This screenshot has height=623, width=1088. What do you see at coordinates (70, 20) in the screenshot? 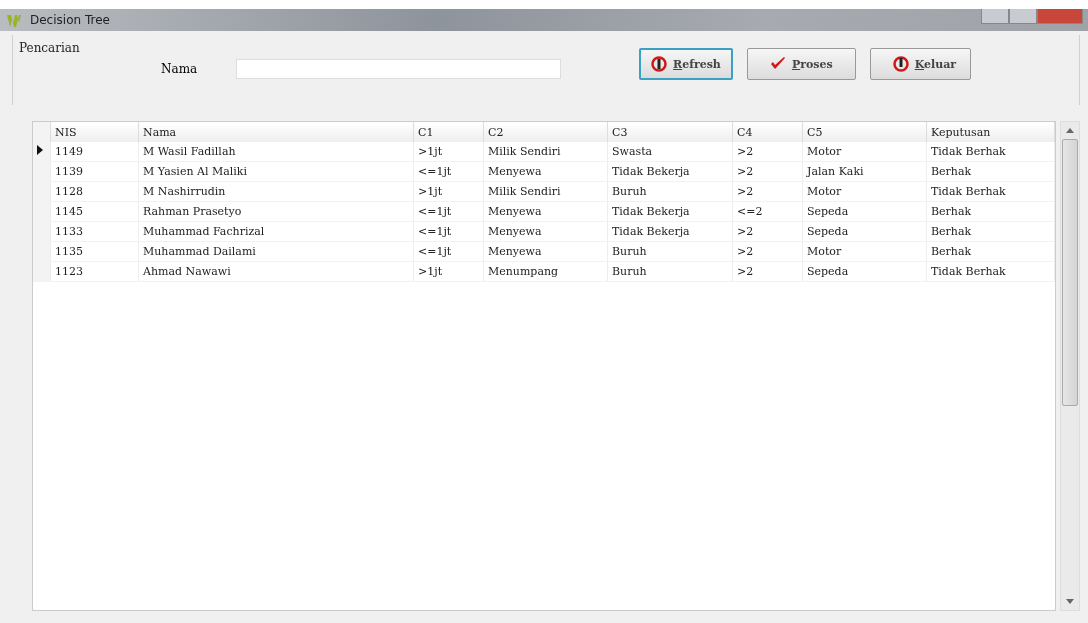
I see `window-title: Decision Tree` at bounding box center [70, 20].